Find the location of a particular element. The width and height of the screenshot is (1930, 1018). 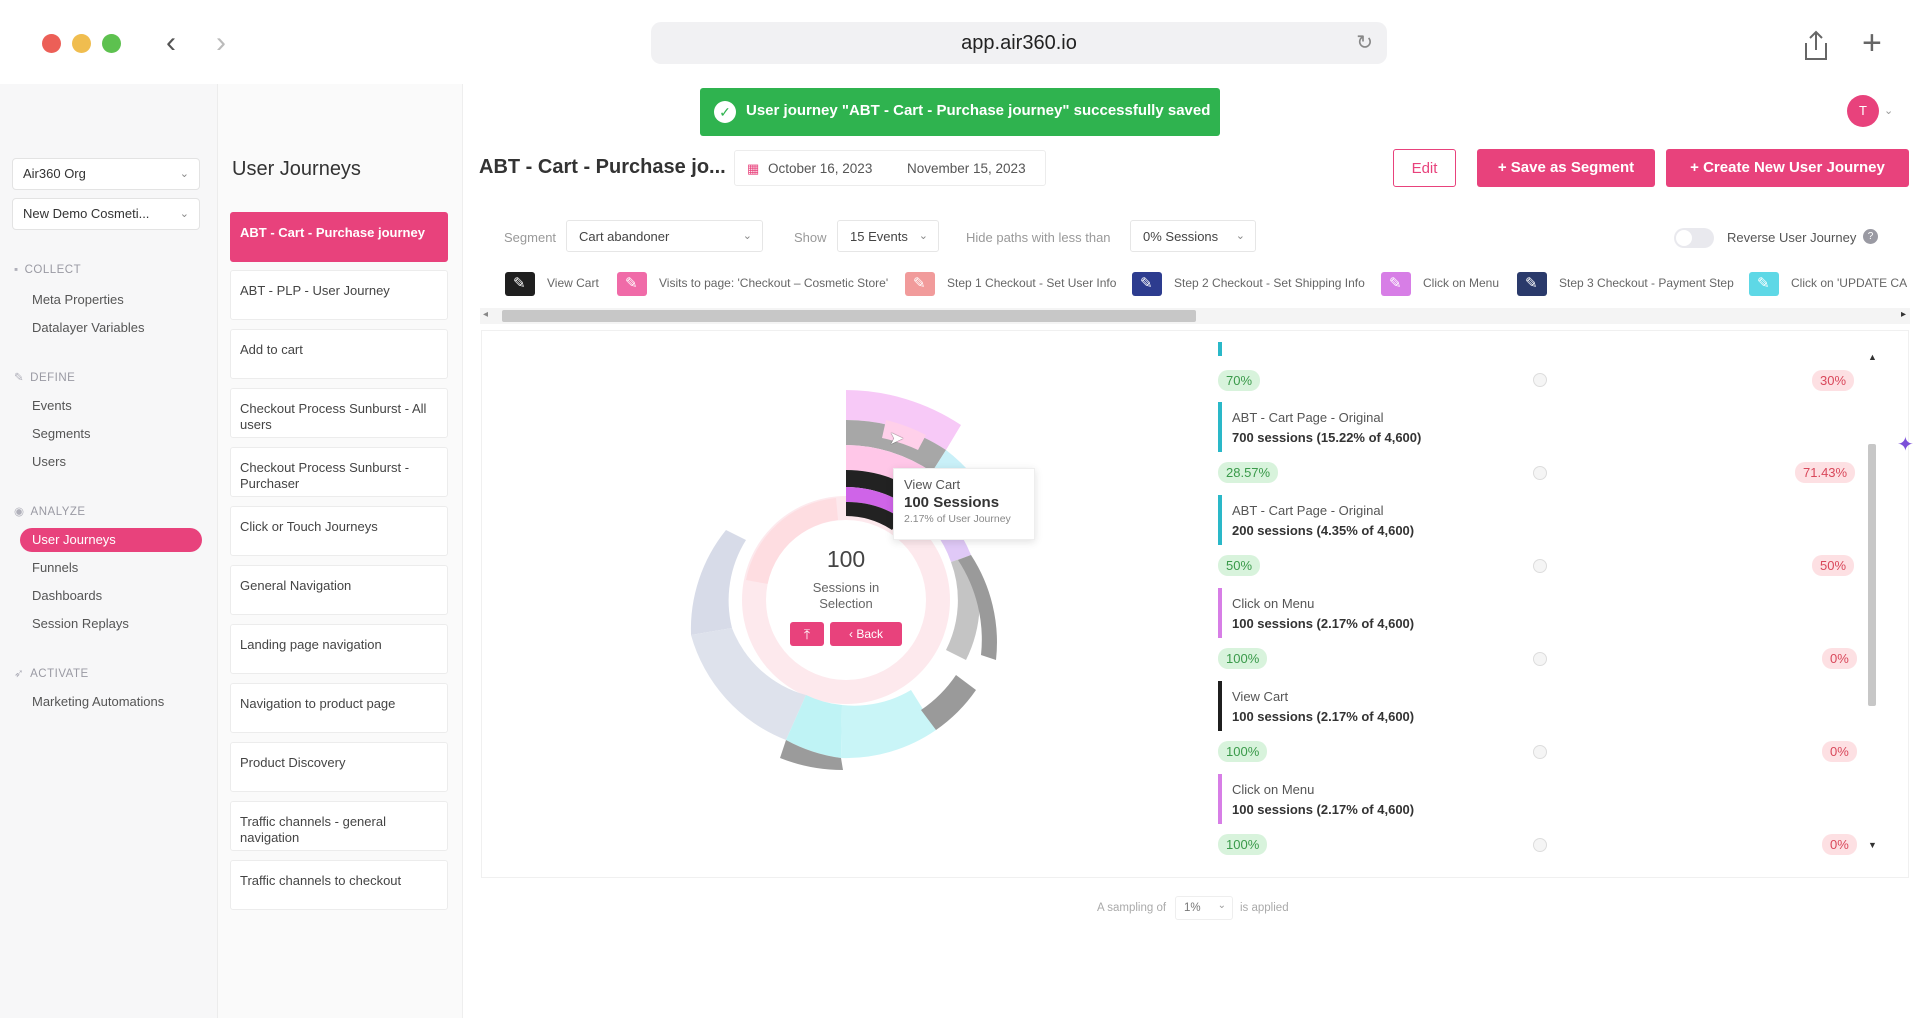

nav-dashboards: Dashboards is located at coordinates (67, 595).